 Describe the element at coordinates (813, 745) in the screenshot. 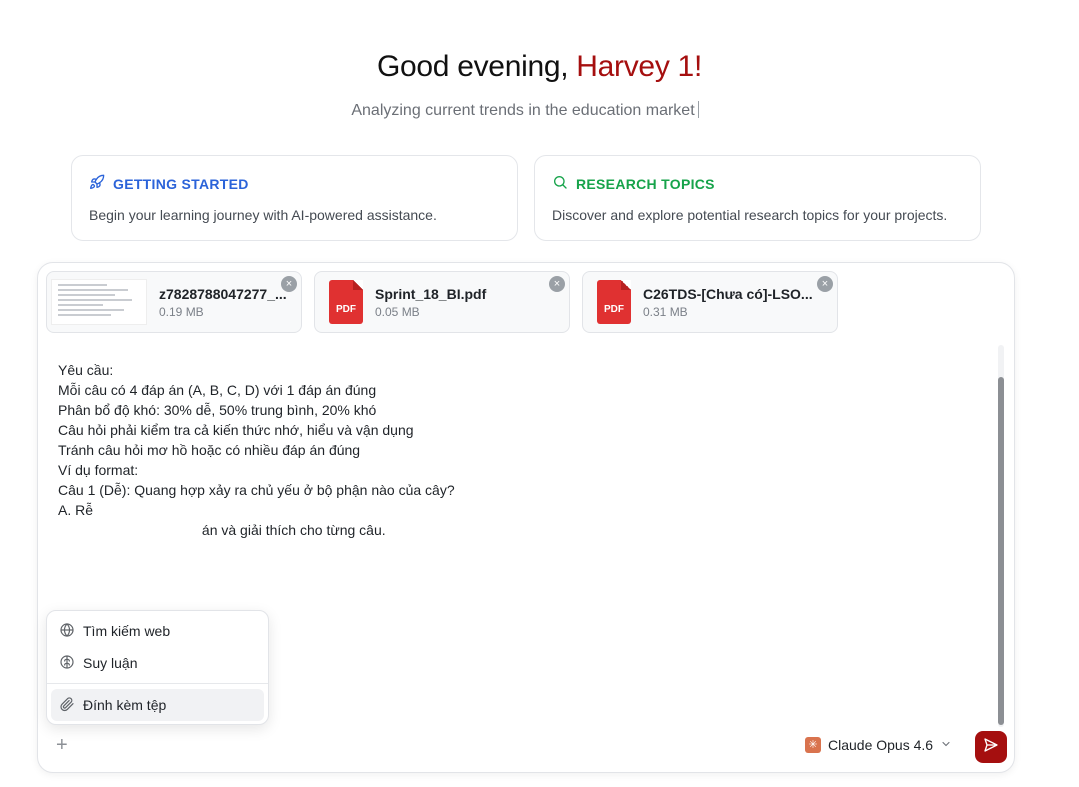

I see `claude-logo-icon: ✳` at that location.